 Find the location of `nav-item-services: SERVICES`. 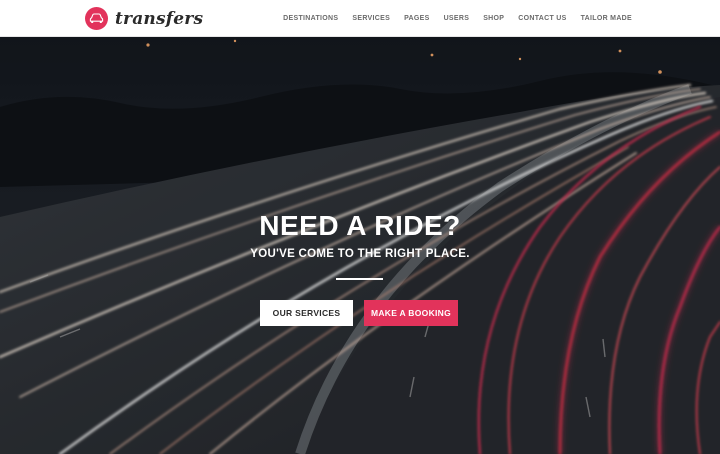

nav-item-services: SERVICES is located at coordinates (371, 18).